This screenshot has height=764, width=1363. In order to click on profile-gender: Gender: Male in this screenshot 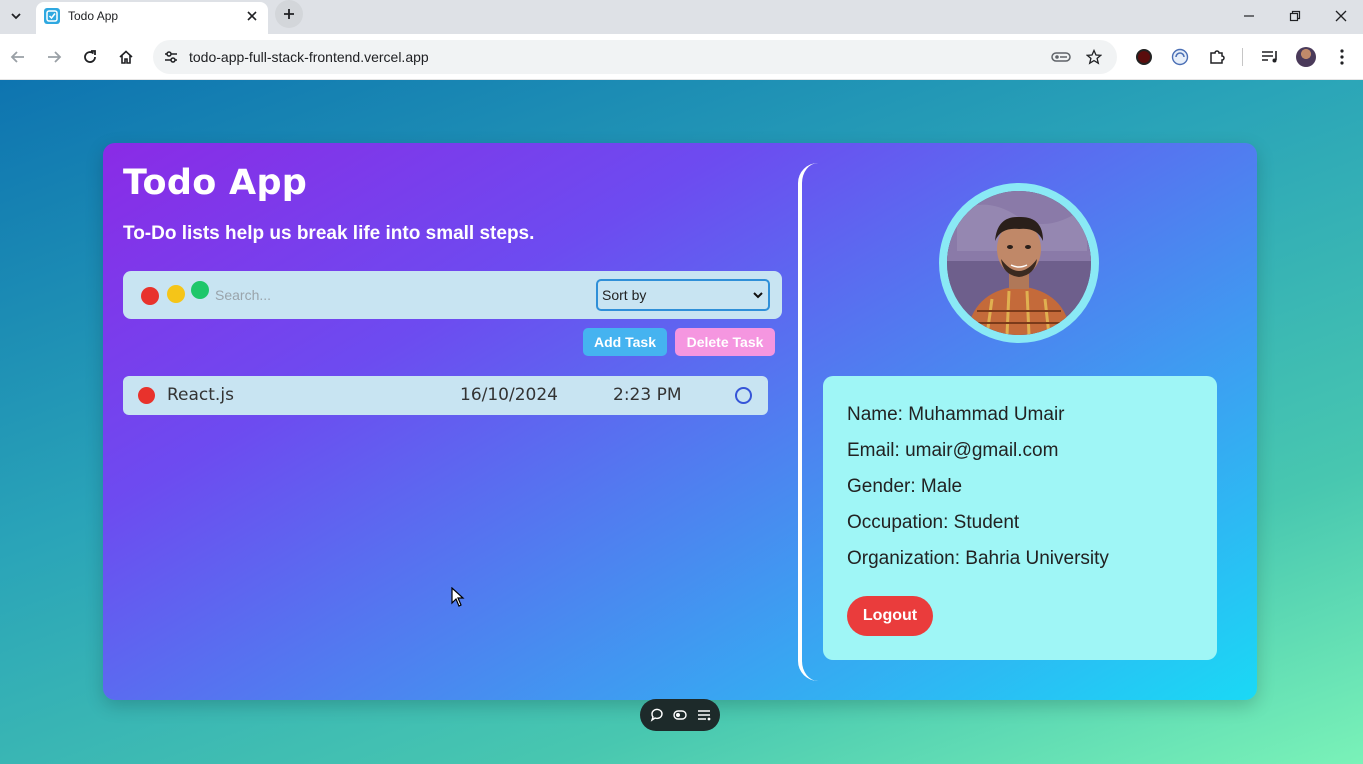, I will do `click(905, 486)`.